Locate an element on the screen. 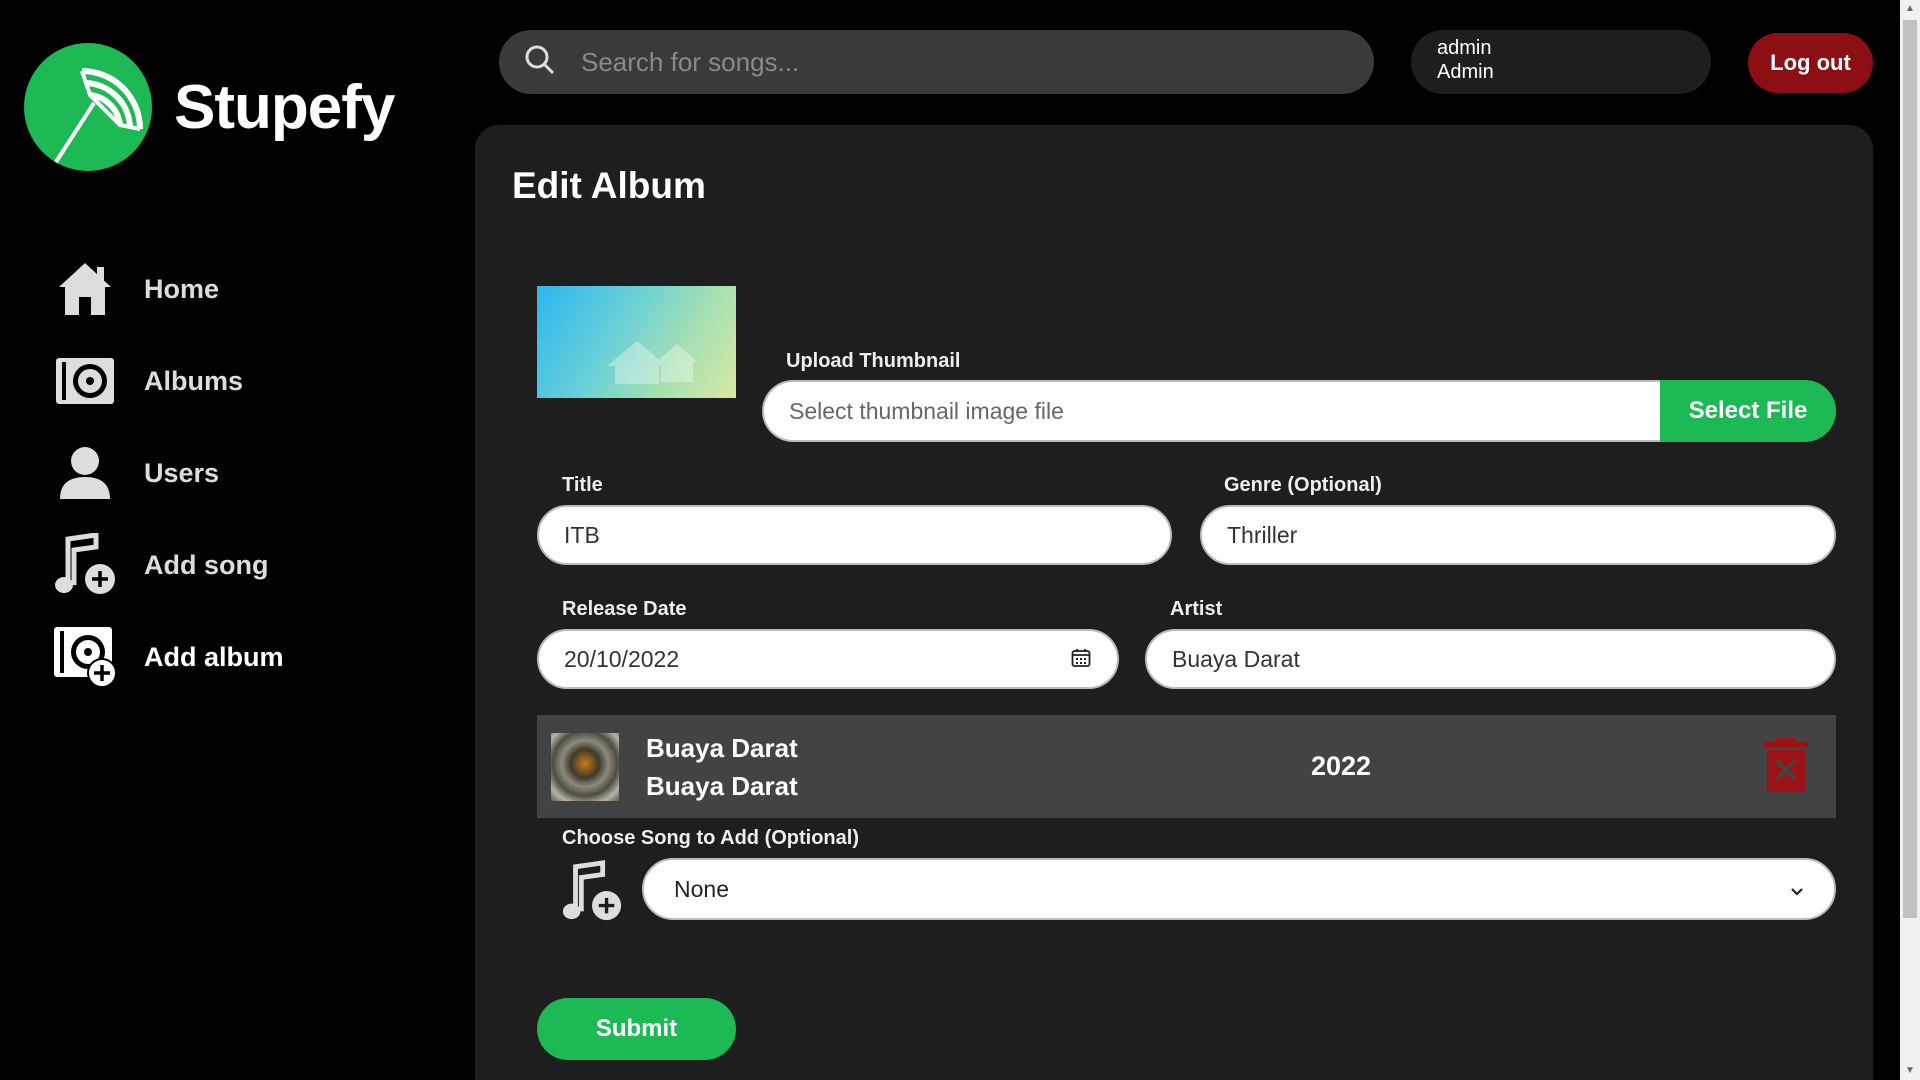 This screenshot has height=1080, width=1920. app-name: Stupefy is located at coordinates (284, 107).